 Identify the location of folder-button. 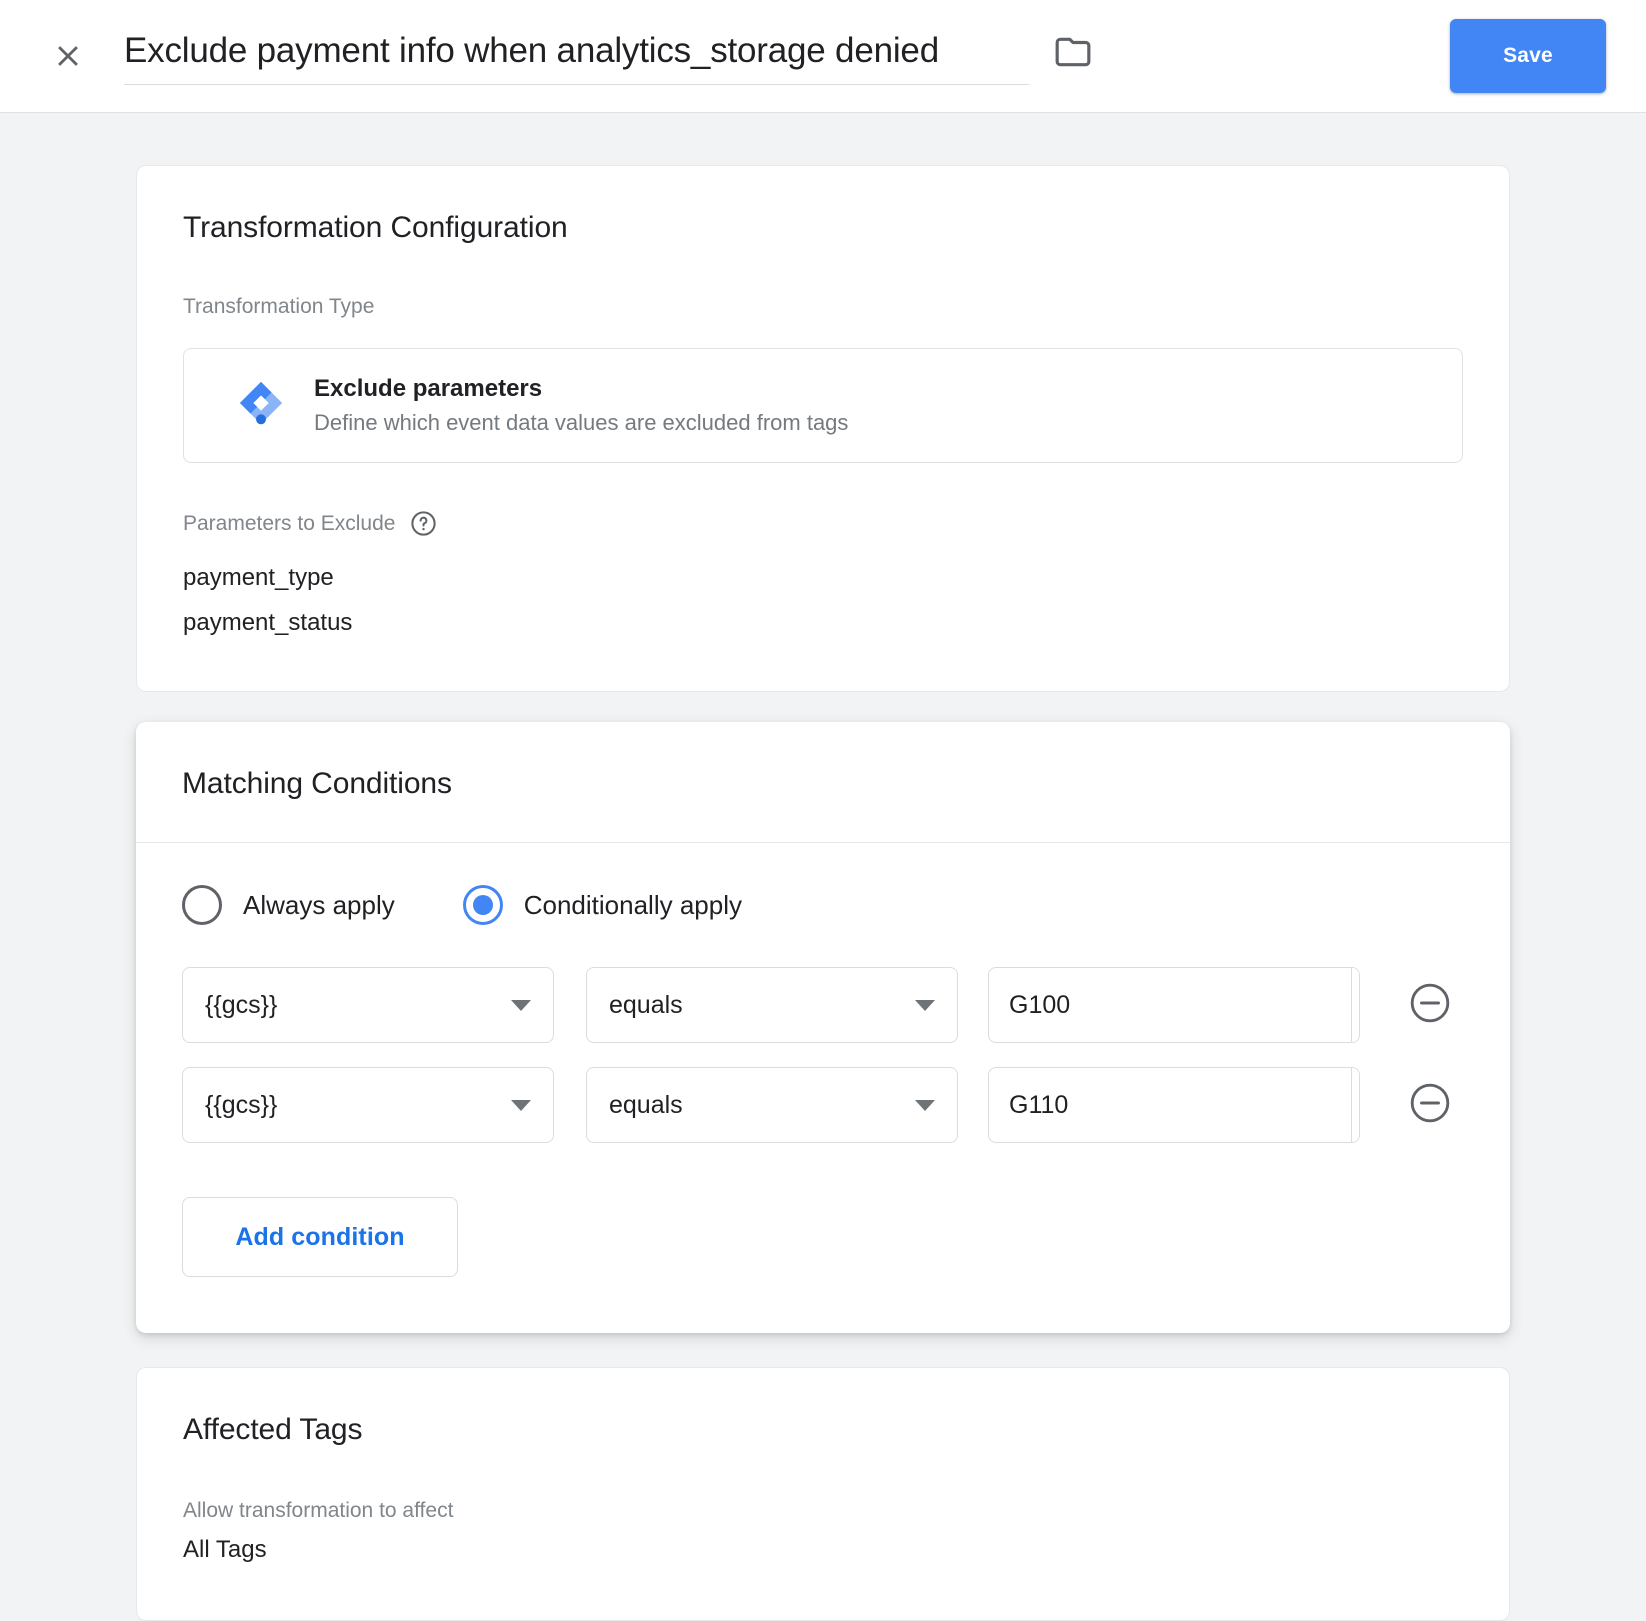
(1073, 55).